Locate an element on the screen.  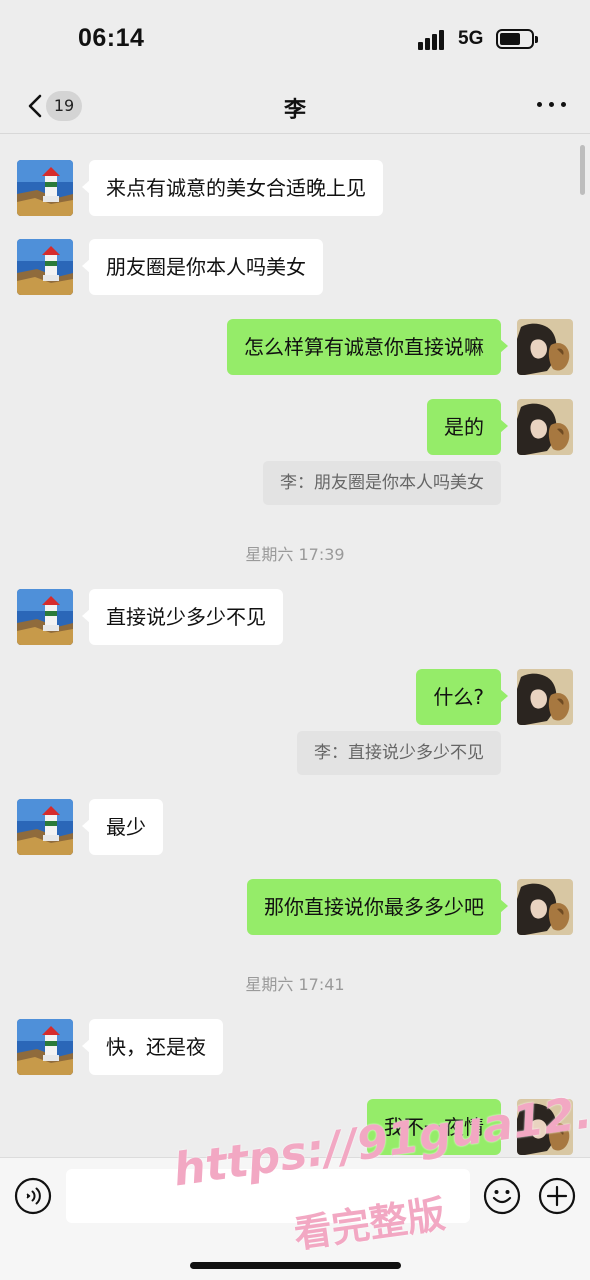
quoted-message: 李：直接说少多少不见 is located at coordinates (399, 753).